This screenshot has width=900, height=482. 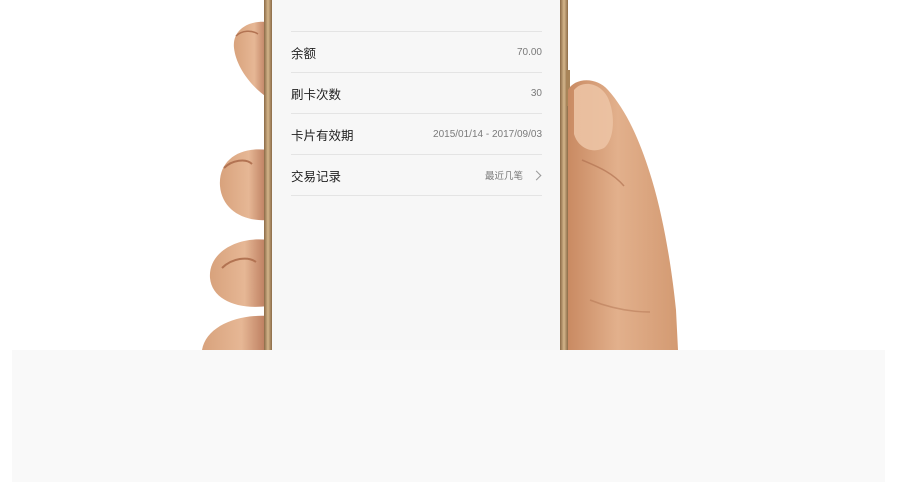 What do you see at coordinates (322, 135) in the screenshot?
I see `card-validity-label: 卡片有效期` at bounding box center [322, 135].